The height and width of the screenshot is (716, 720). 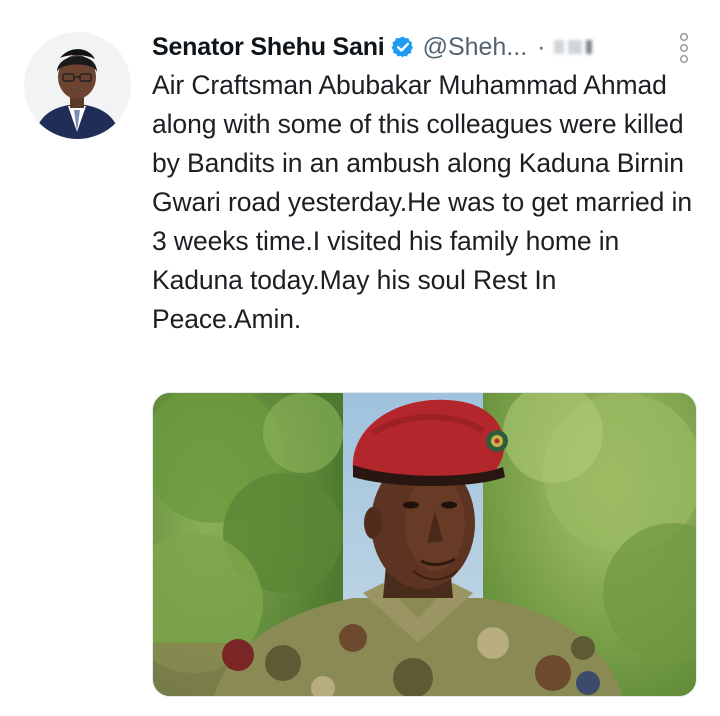 I want to click on tweet-header: Senator Shehu Sani @Sheh... ·, so click(x=424, y=47).